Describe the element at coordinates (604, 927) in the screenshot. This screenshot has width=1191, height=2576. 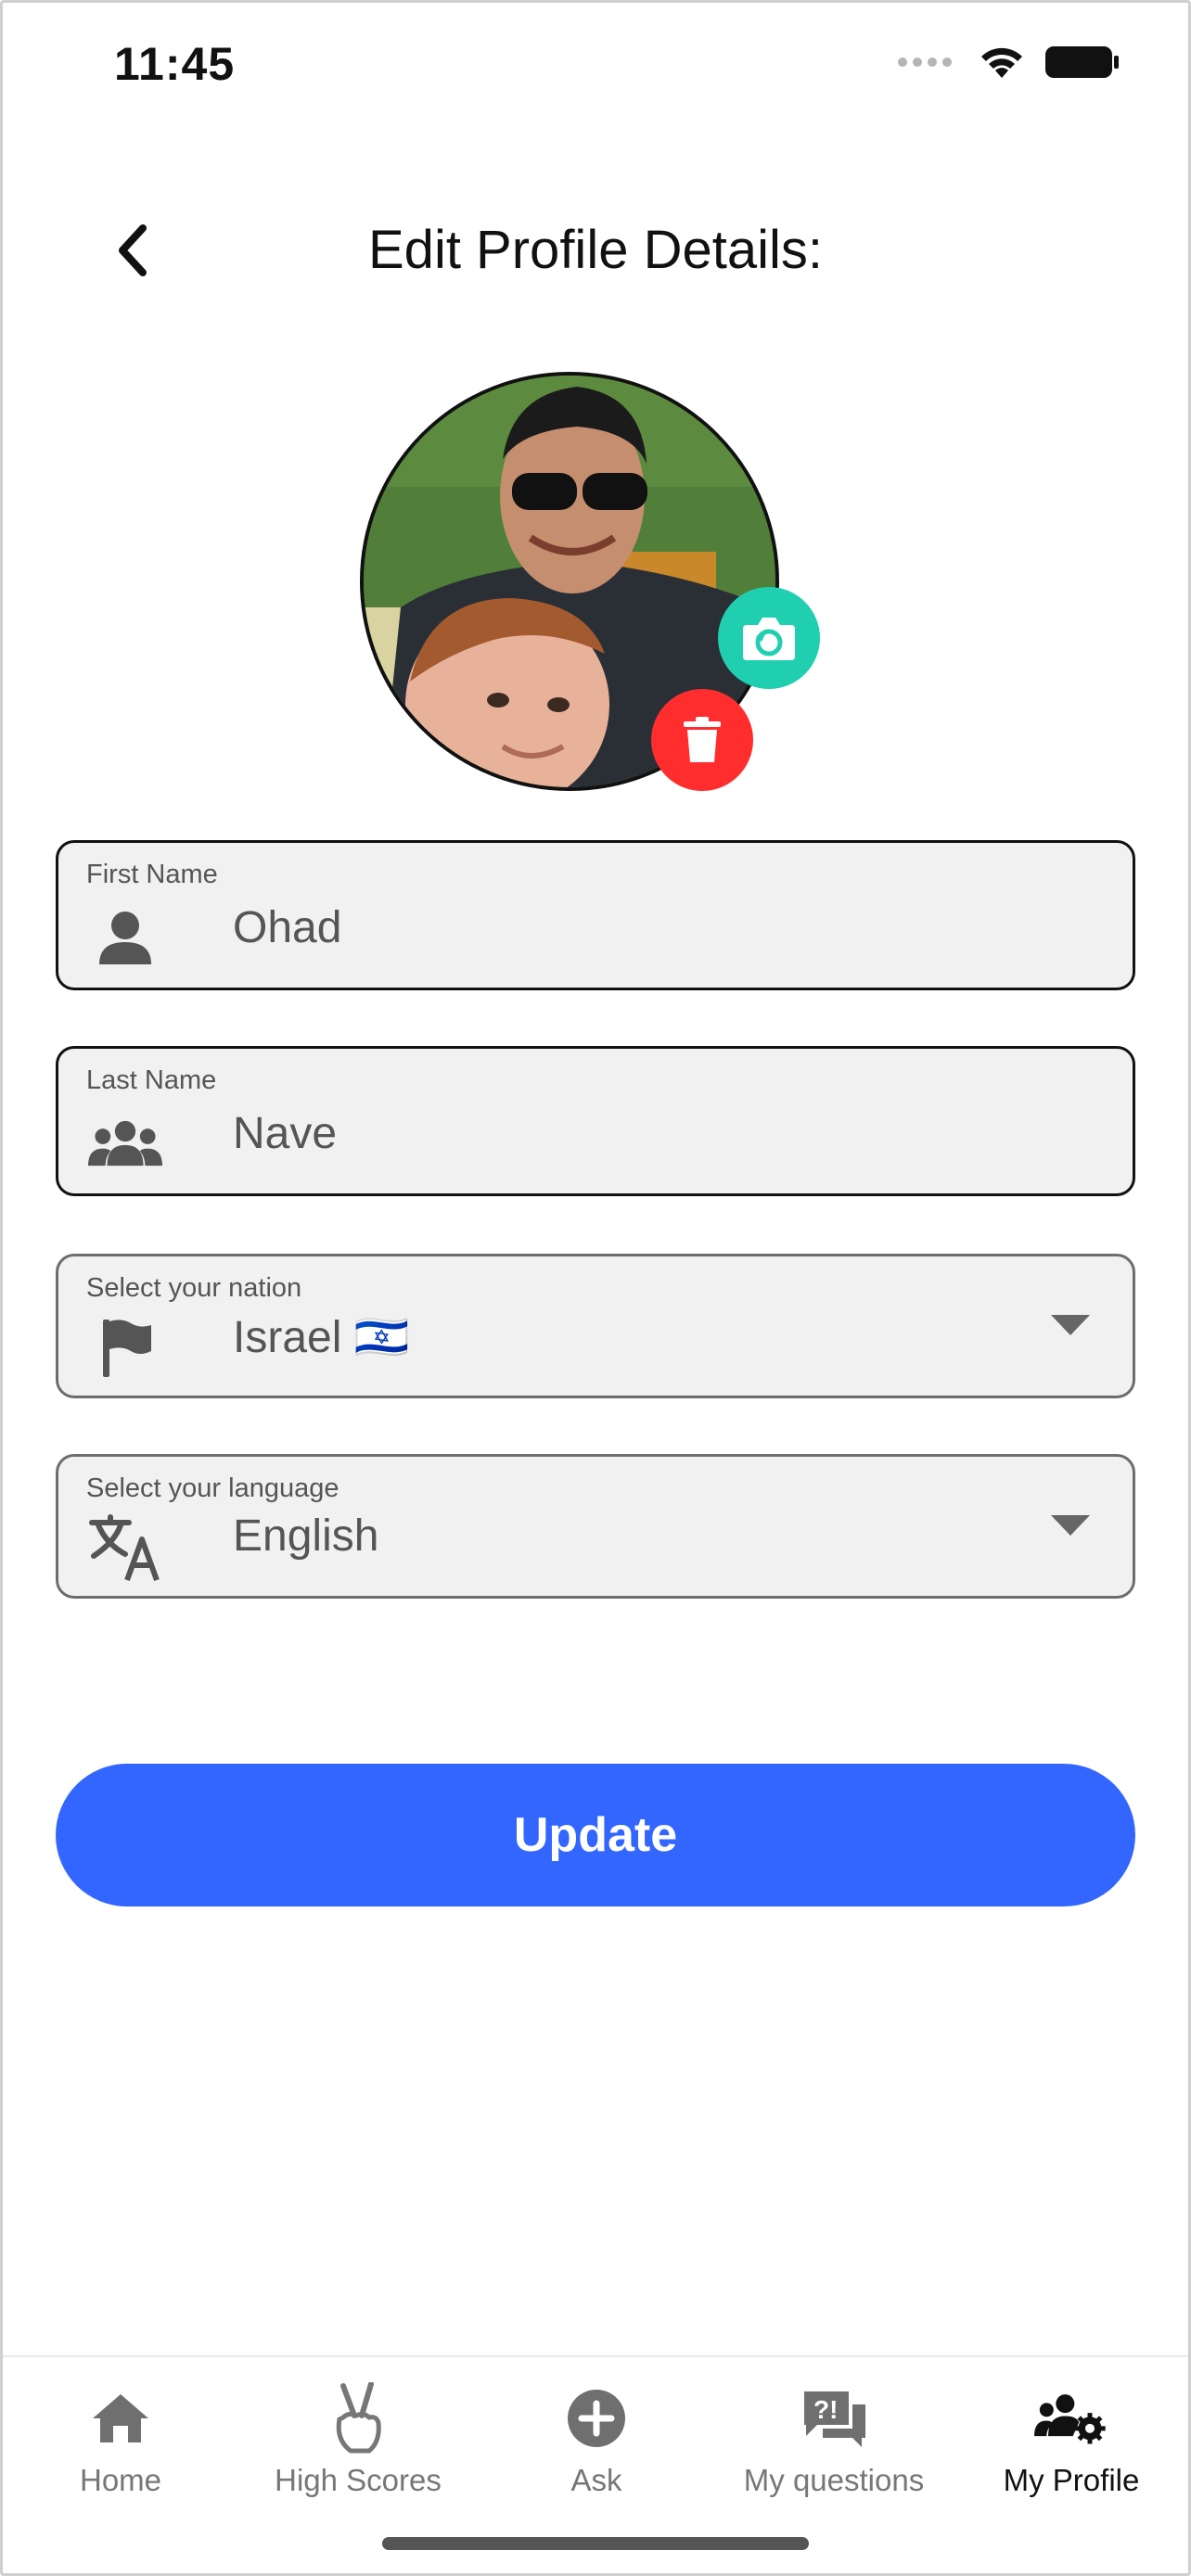
I see `first-name-input` at that location.